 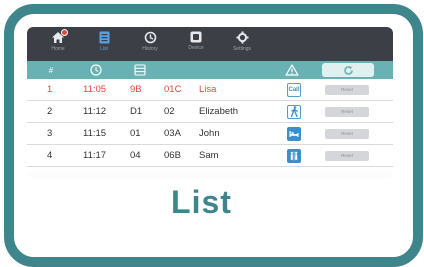 I want to click on nav-label: Home, so click(x=58, y=49).